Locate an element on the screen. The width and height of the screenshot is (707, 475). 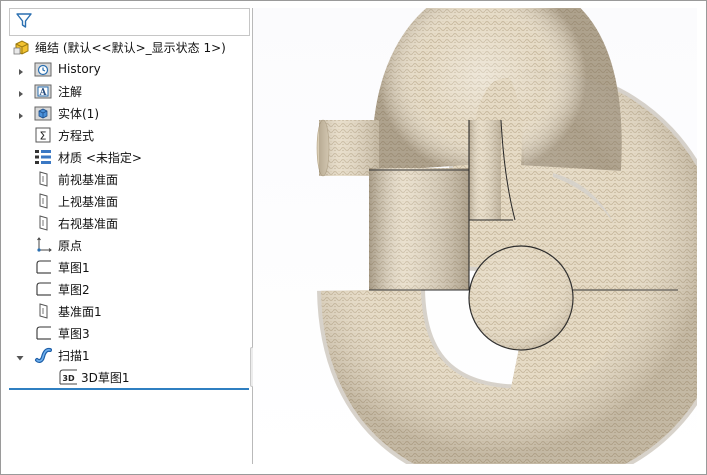
part-icon is located at coordinates (22, 47).